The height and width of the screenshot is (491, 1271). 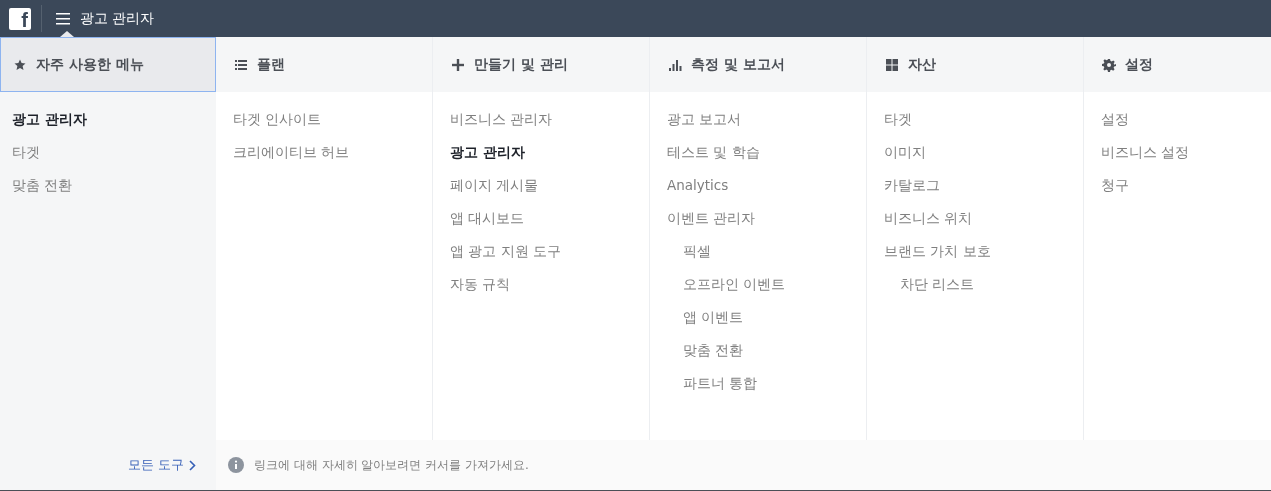 I want to click on menu-link: 페이지 게시물, so click(x=541, y=185).